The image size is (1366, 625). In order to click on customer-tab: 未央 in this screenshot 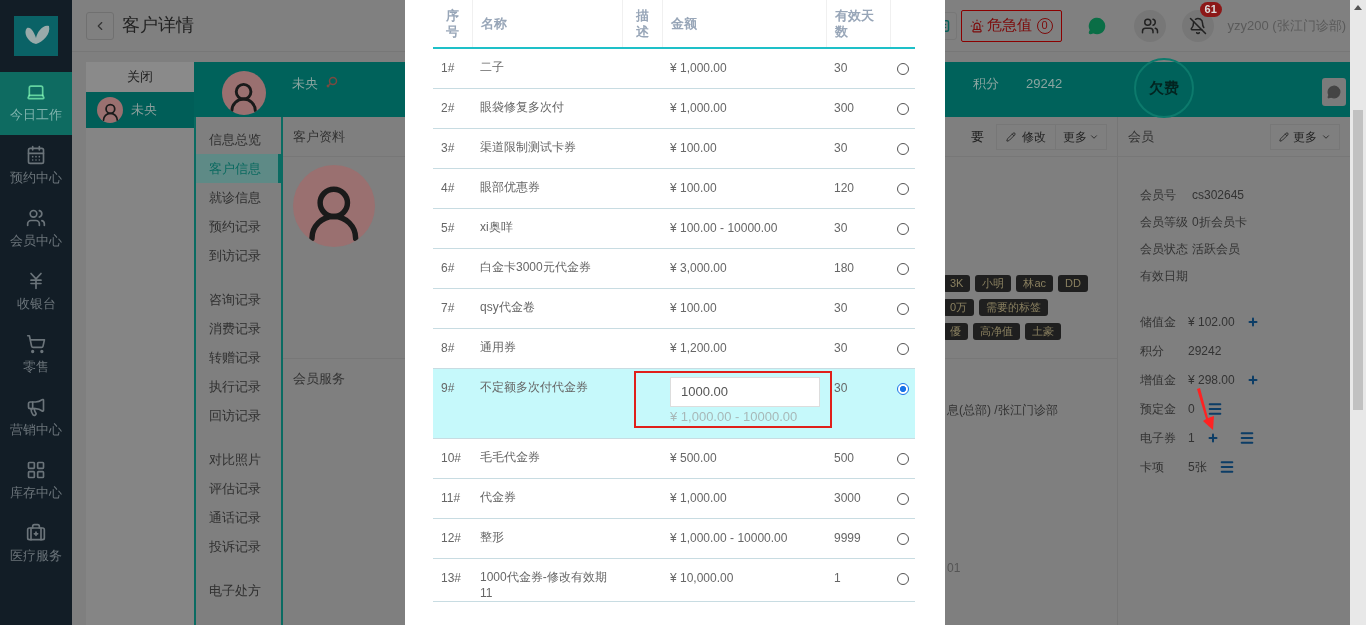, I will do `click(140, 110)`.